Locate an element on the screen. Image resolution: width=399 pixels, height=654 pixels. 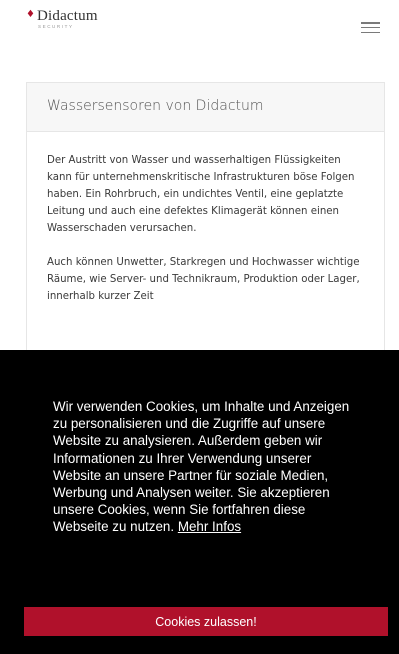
more-info-link: Mehr Infos is located at coordinates (209, 526).